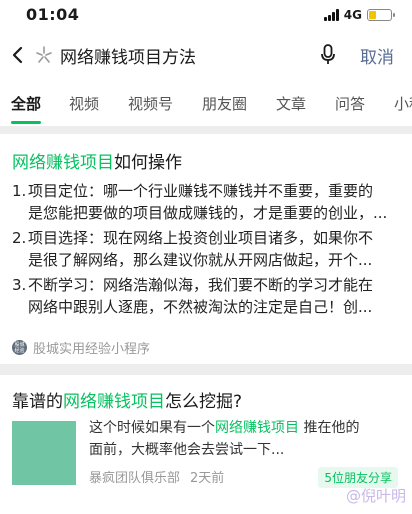 This screenshot has width=412, height=514. I want to click on publish-time: 2天前, so click(207, 478).